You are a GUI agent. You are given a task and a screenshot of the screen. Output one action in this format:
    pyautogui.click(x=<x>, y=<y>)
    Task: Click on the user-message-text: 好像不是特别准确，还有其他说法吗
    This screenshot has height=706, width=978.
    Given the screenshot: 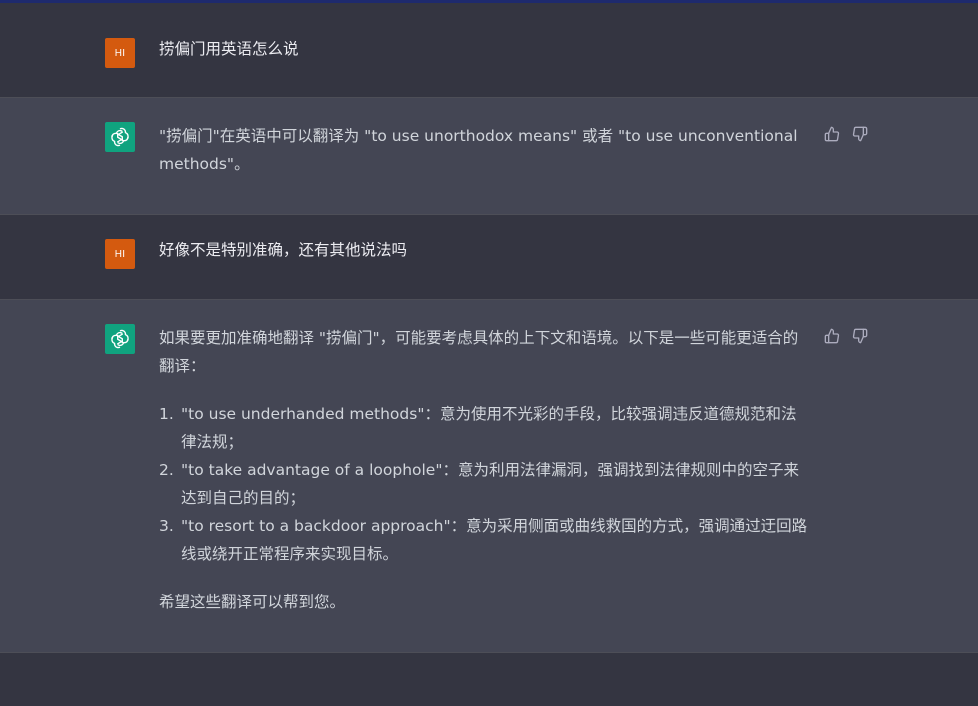 What is the action you would take?
    pyautogui.click(x=283, y=250)
    